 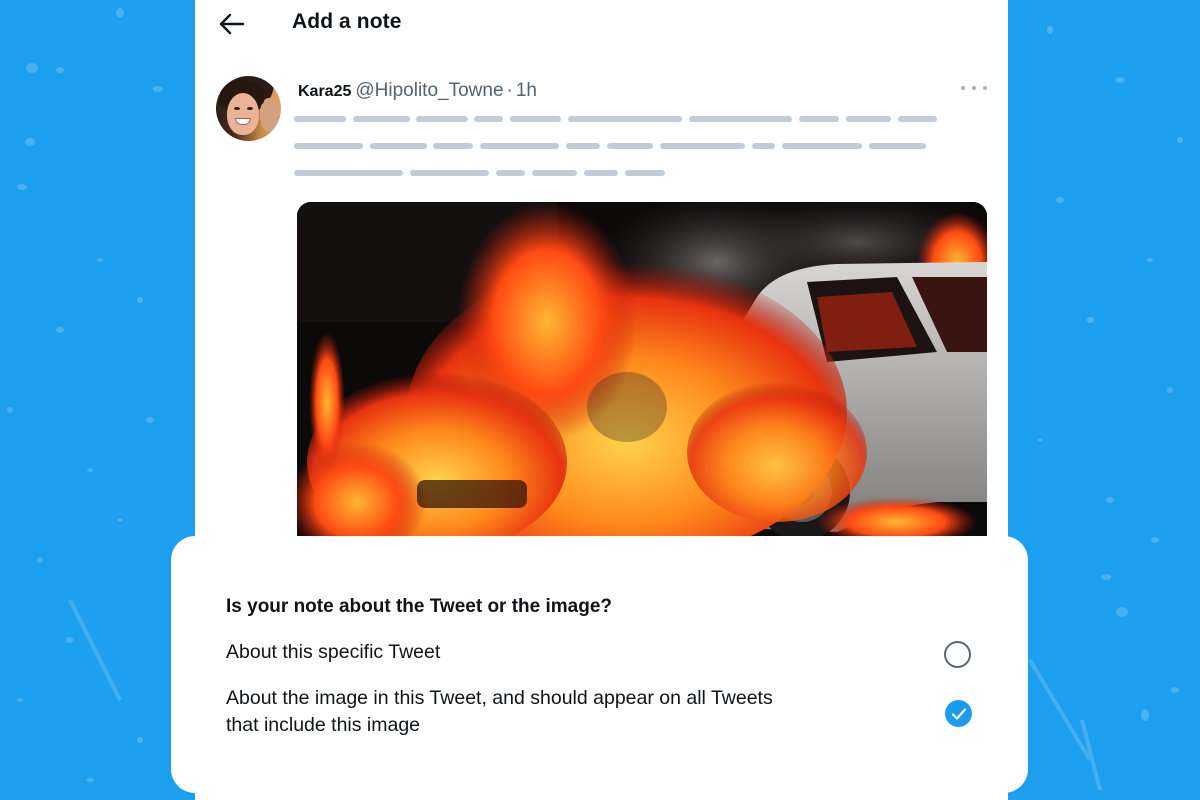 What do you see at coordinates (963, 88) in the screenshot?
I see `more-horizontal-icon` at bounding box center [963, 88].